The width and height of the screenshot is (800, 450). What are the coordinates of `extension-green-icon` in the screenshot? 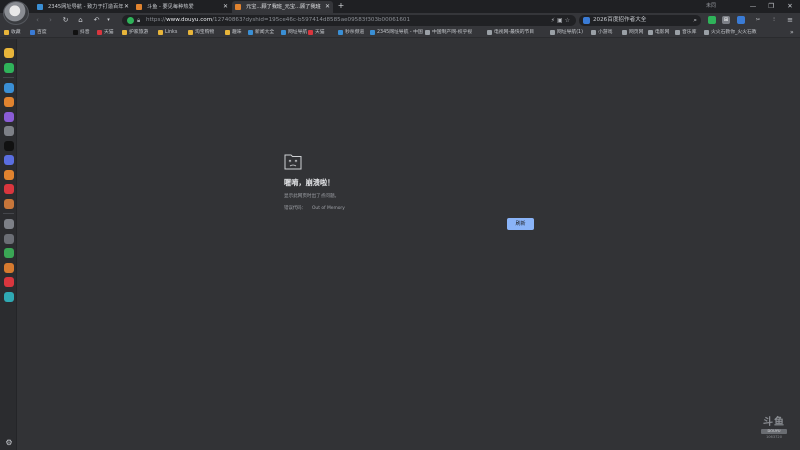 It's located at (712, 20).